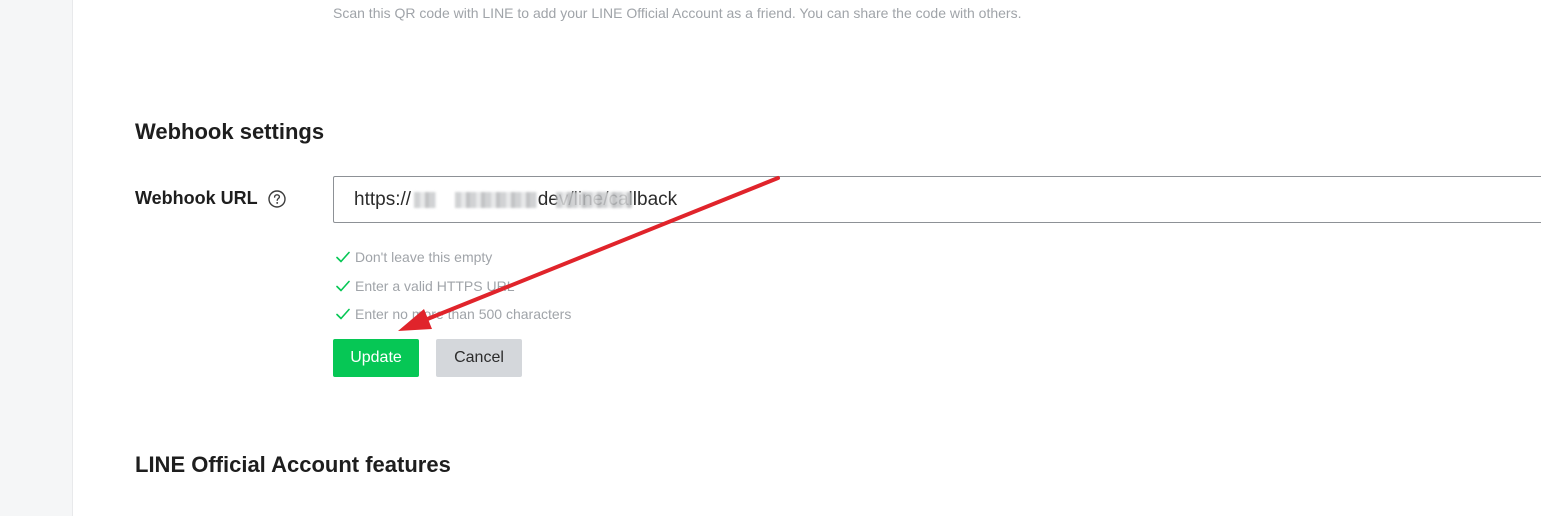 The image size is (1541, 516). Describe the element at coordinates (435, 285) in the screenshot. I see `validation-text: Enter a valid HTTPS URL` at that location.